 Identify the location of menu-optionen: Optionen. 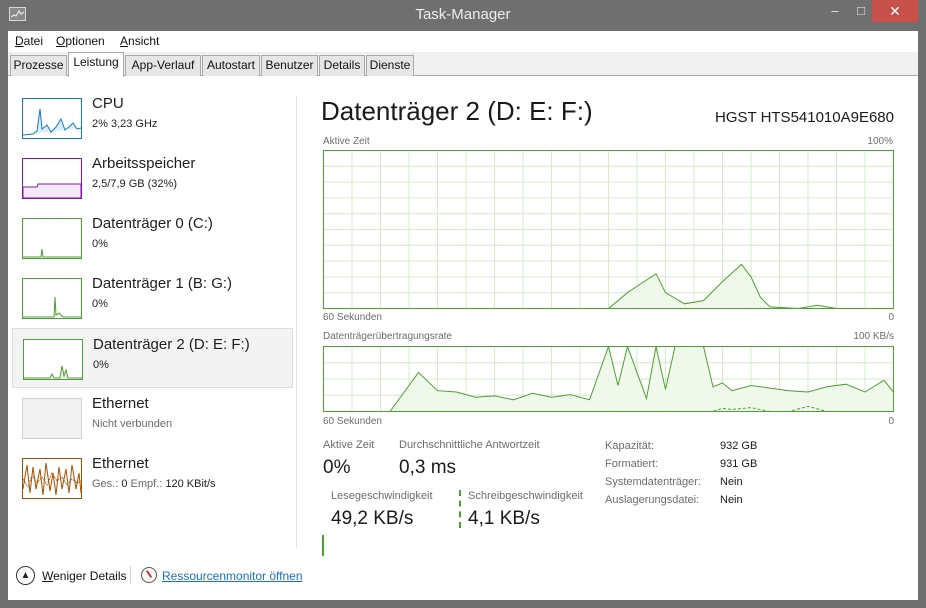
(80, 41).